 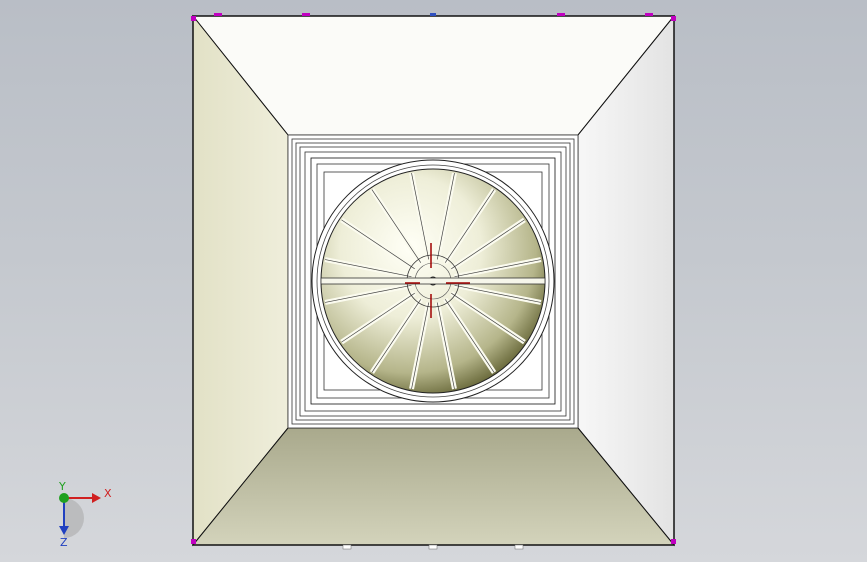 What do you see at coordinates (108, 493) in the screenshot?
I see `x-axis-label: X` at bounding box center [108, 493].